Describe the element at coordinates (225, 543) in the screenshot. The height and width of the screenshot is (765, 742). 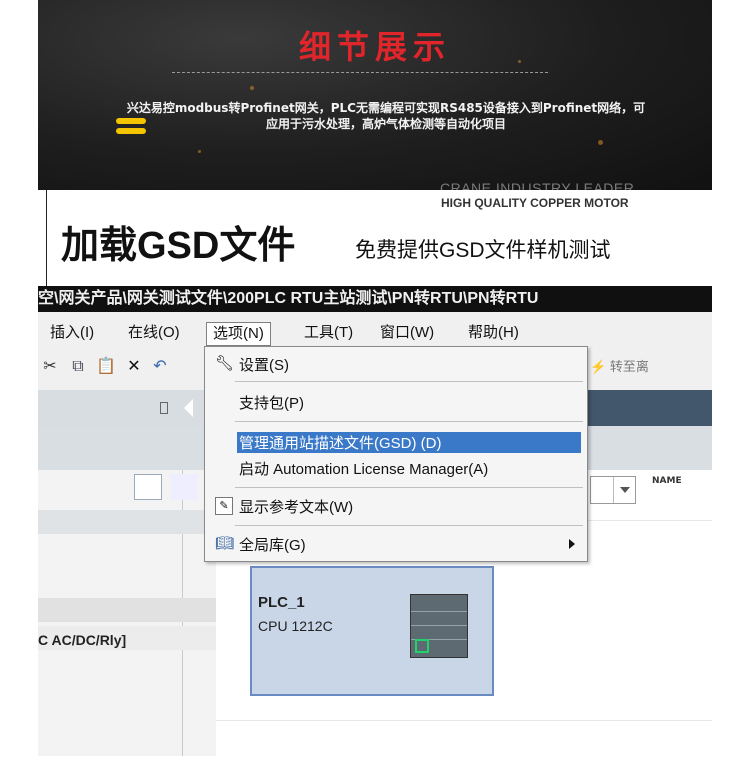
I see `book-icon: 📖︎` at that location.